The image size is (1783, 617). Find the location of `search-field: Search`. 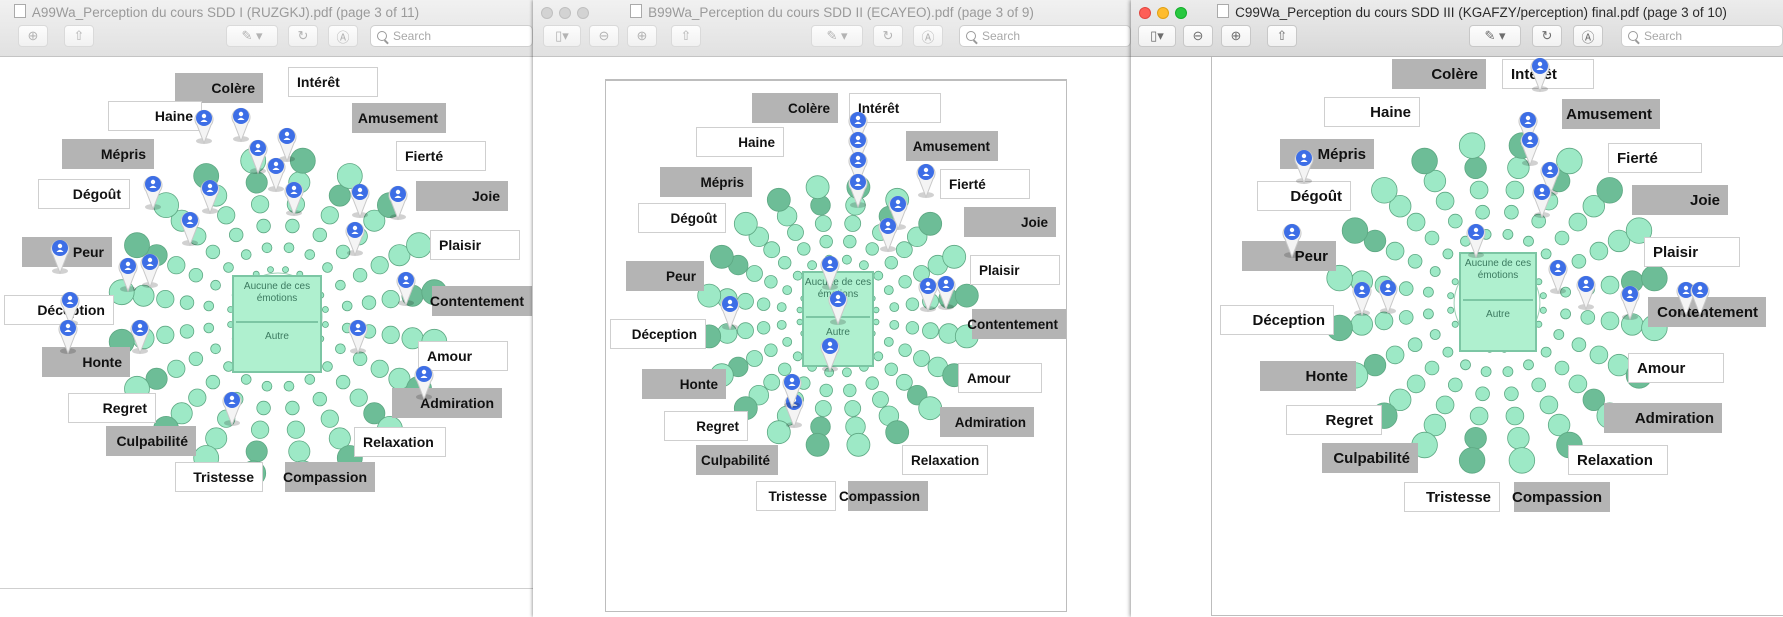

search-field: Search is located at coordinates (451, 36).